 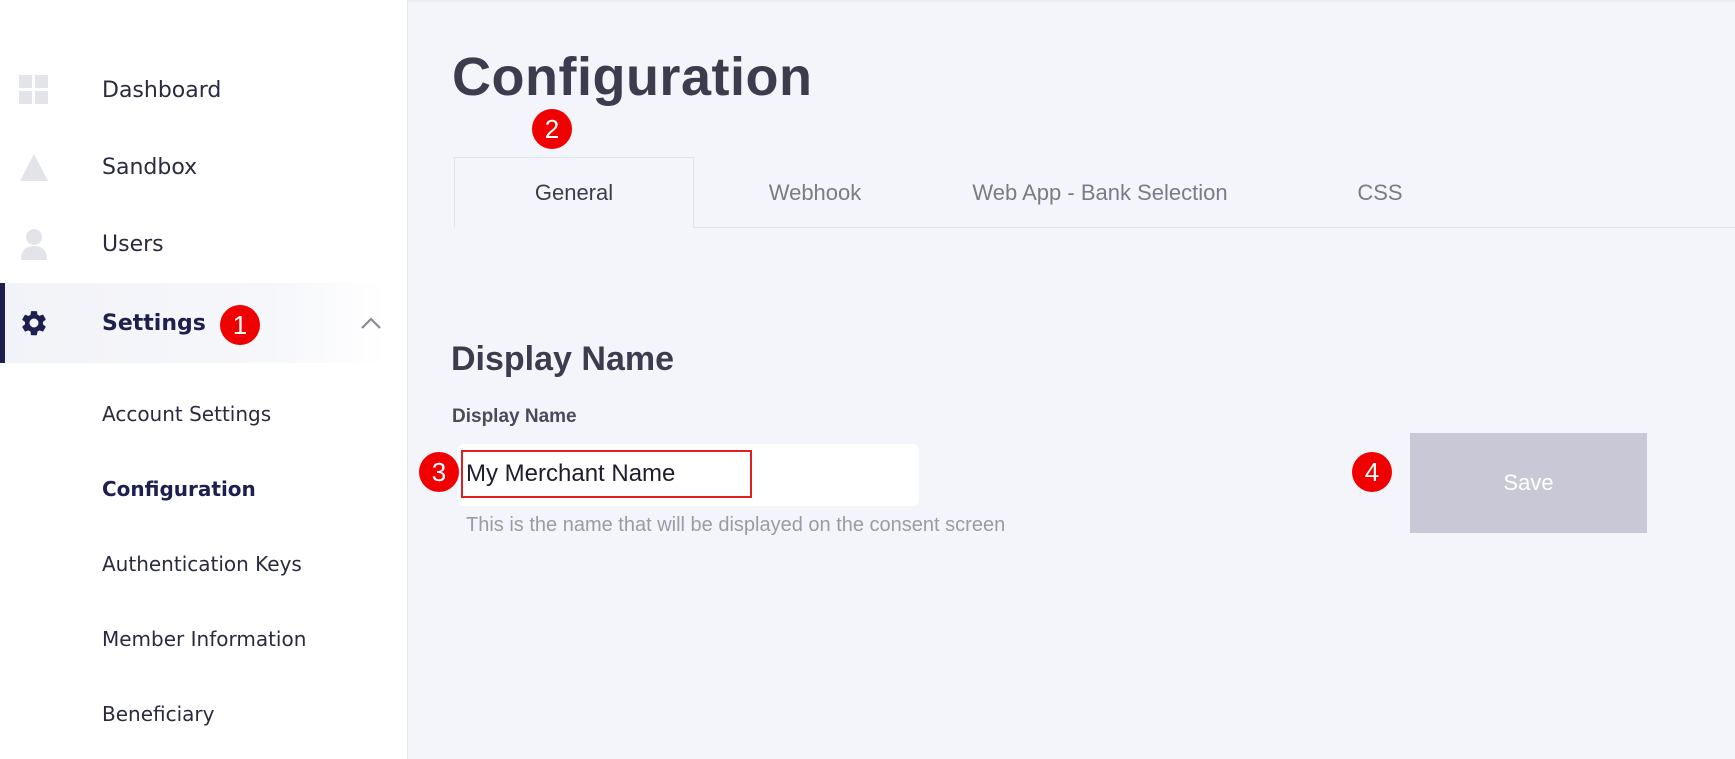 I want to click on sidebar-item-settings: Settings, so click(x=193, y=323).